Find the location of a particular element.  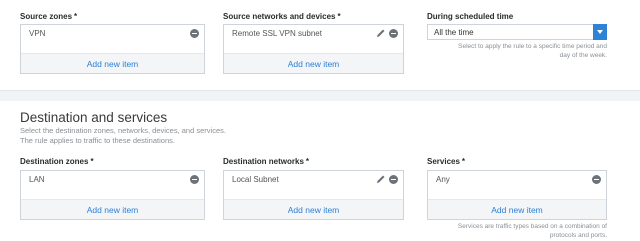

services-list: Any Add new item is located at coordinates (517, 195).